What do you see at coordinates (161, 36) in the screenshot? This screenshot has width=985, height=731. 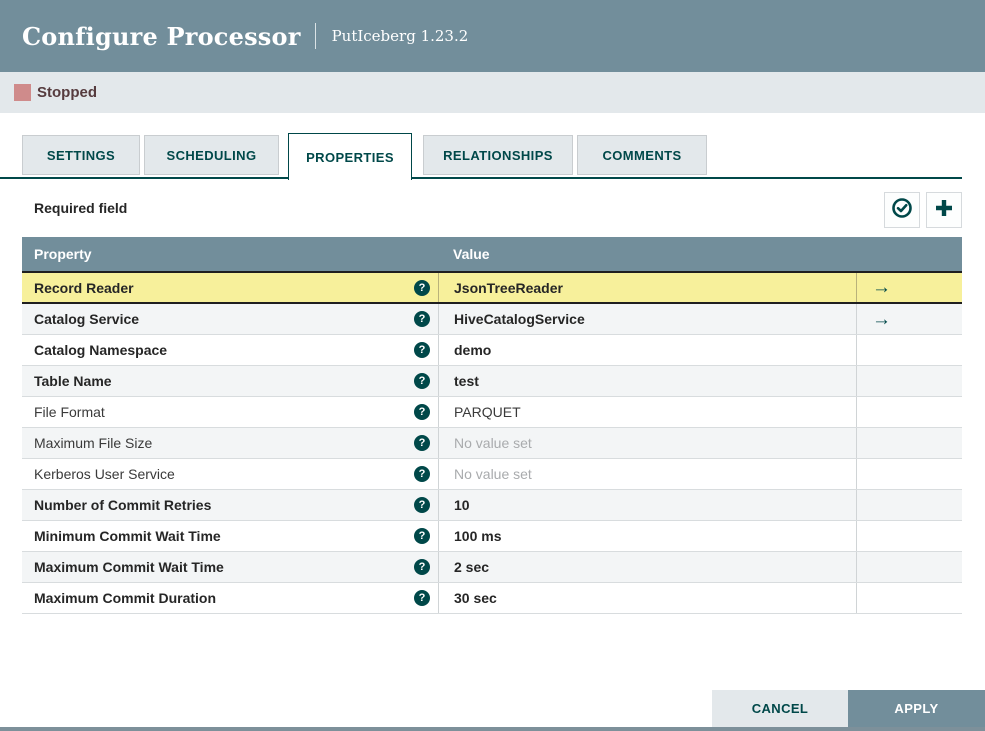 I see `dialog-title: Configure Processor` at bounding box center [161, 36].